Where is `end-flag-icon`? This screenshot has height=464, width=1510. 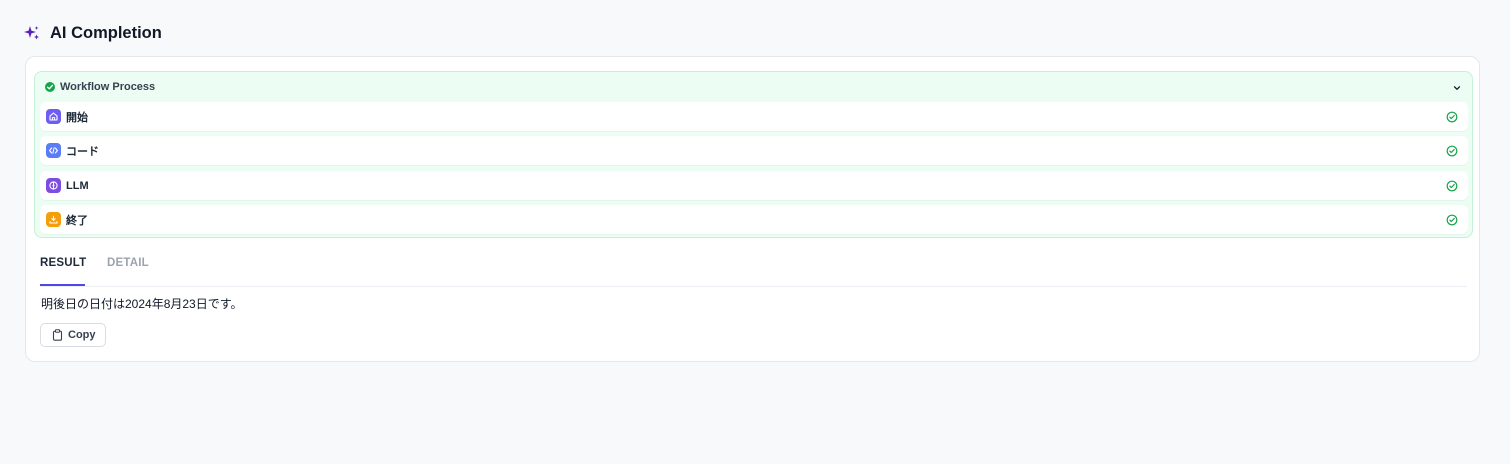 end-flag-icon is located at coordinates (53, 219).